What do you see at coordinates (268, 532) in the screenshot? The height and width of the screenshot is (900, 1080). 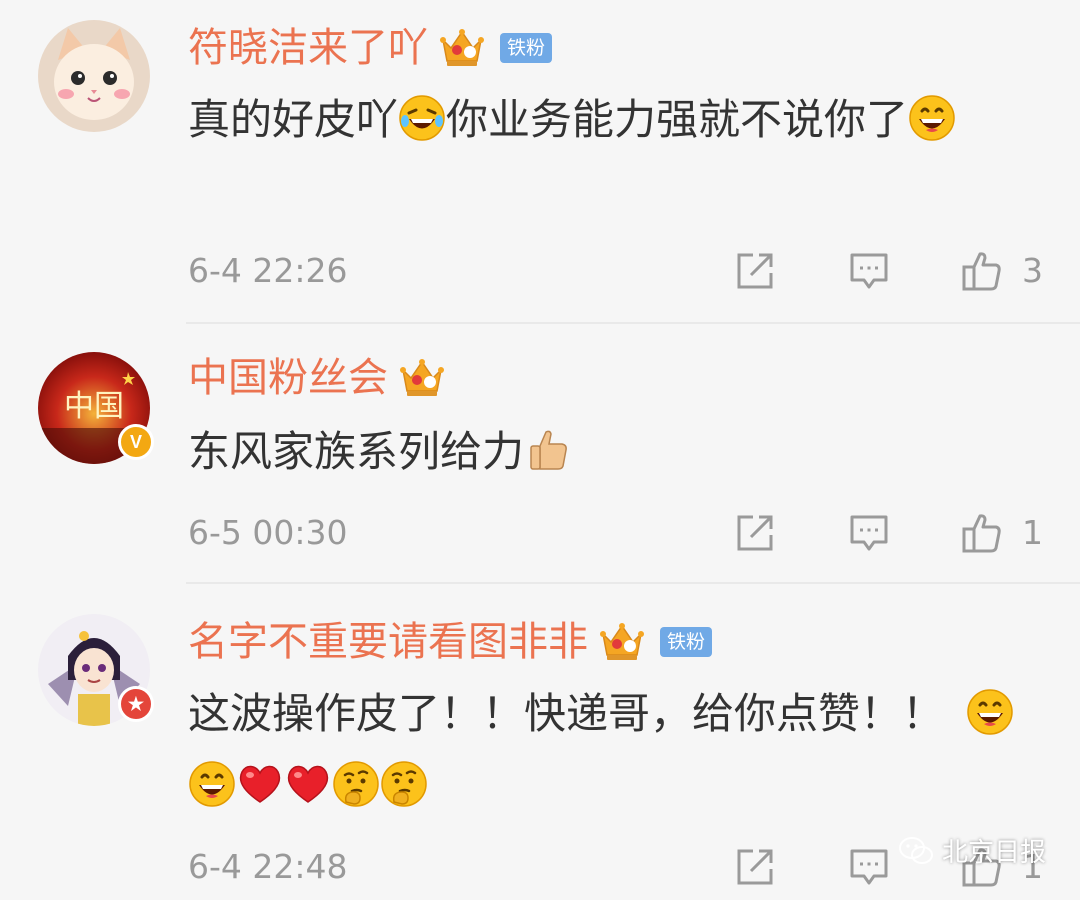 I see `timestamp: 6-5 00:30` at bounding box center [268, 532].